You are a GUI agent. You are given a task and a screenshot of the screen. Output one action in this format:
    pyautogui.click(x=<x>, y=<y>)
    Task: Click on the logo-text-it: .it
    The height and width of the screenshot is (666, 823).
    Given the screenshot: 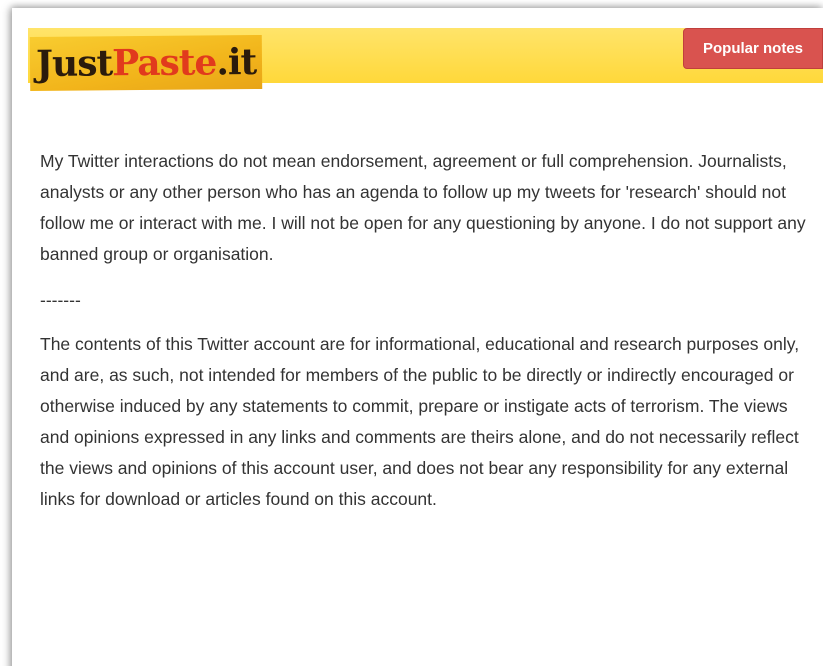 What is the action you would take?
    pyautogui.click(x=236, y=62)
    